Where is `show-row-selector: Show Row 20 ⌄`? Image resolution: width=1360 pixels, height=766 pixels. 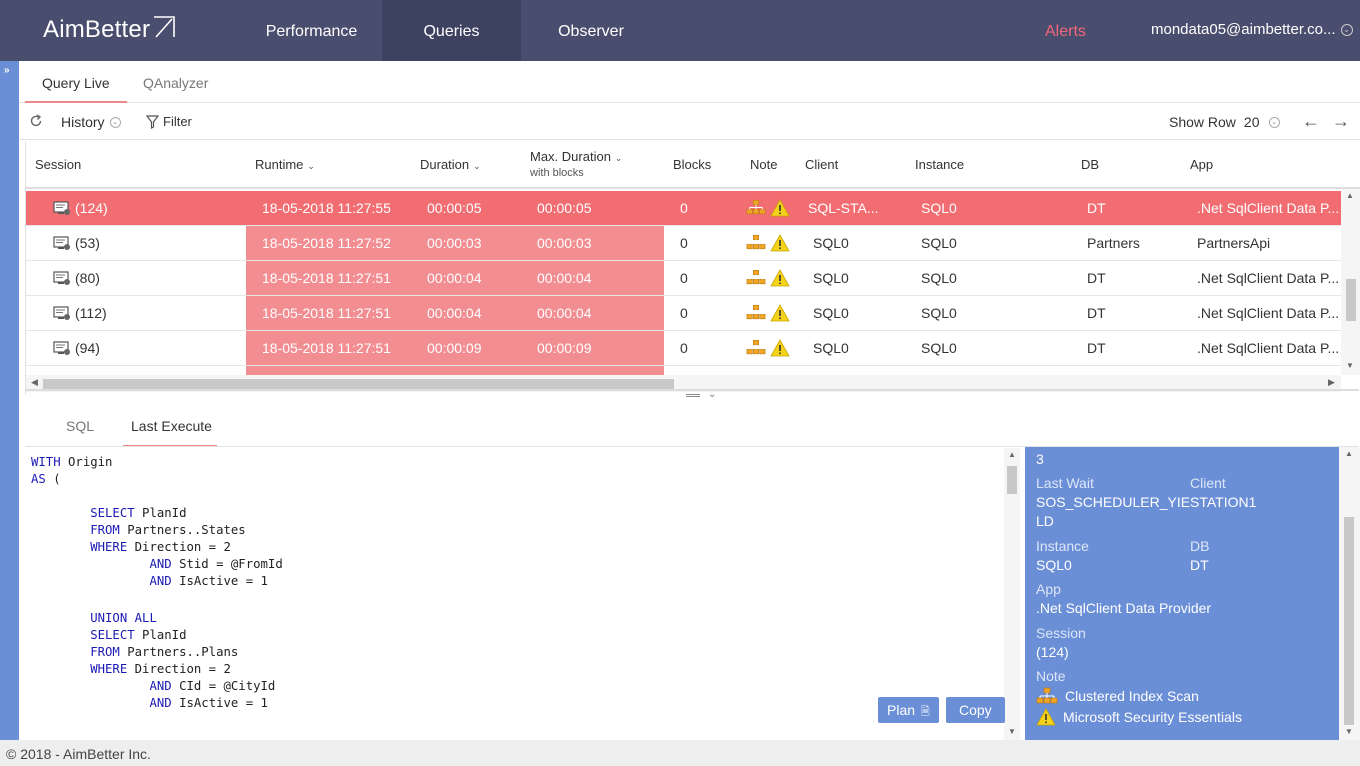 show-row-selector: Show Row 20 ⌄ is located at coordinates (1224, 122).